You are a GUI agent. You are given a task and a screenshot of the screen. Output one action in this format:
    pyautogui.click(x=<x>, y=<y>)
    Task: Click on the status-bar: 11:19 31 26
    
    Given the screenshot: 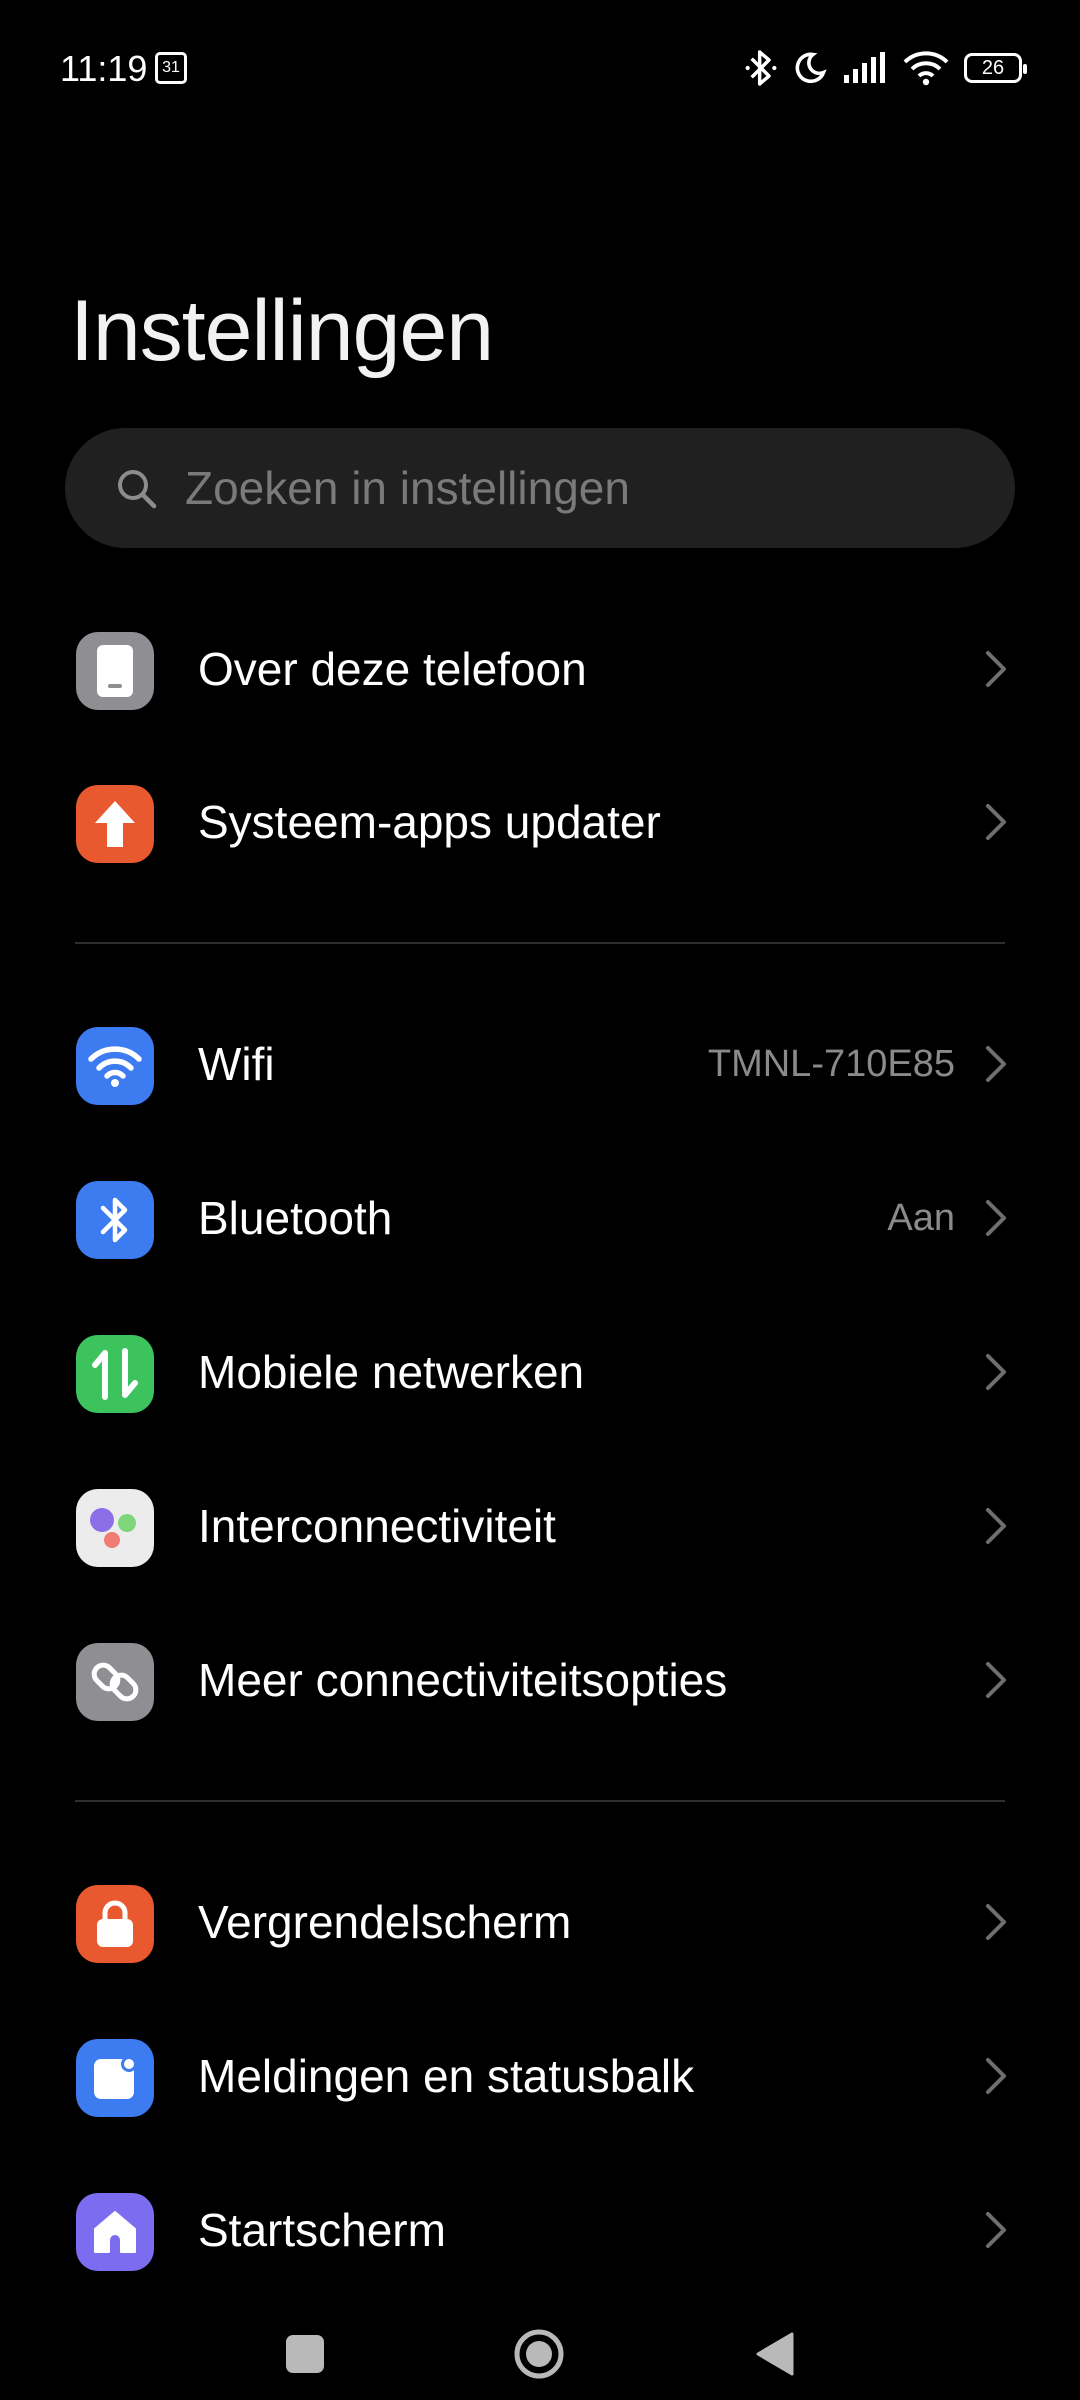 What is the action you would take?
    pyautogui.click(x=540, y=70)
    